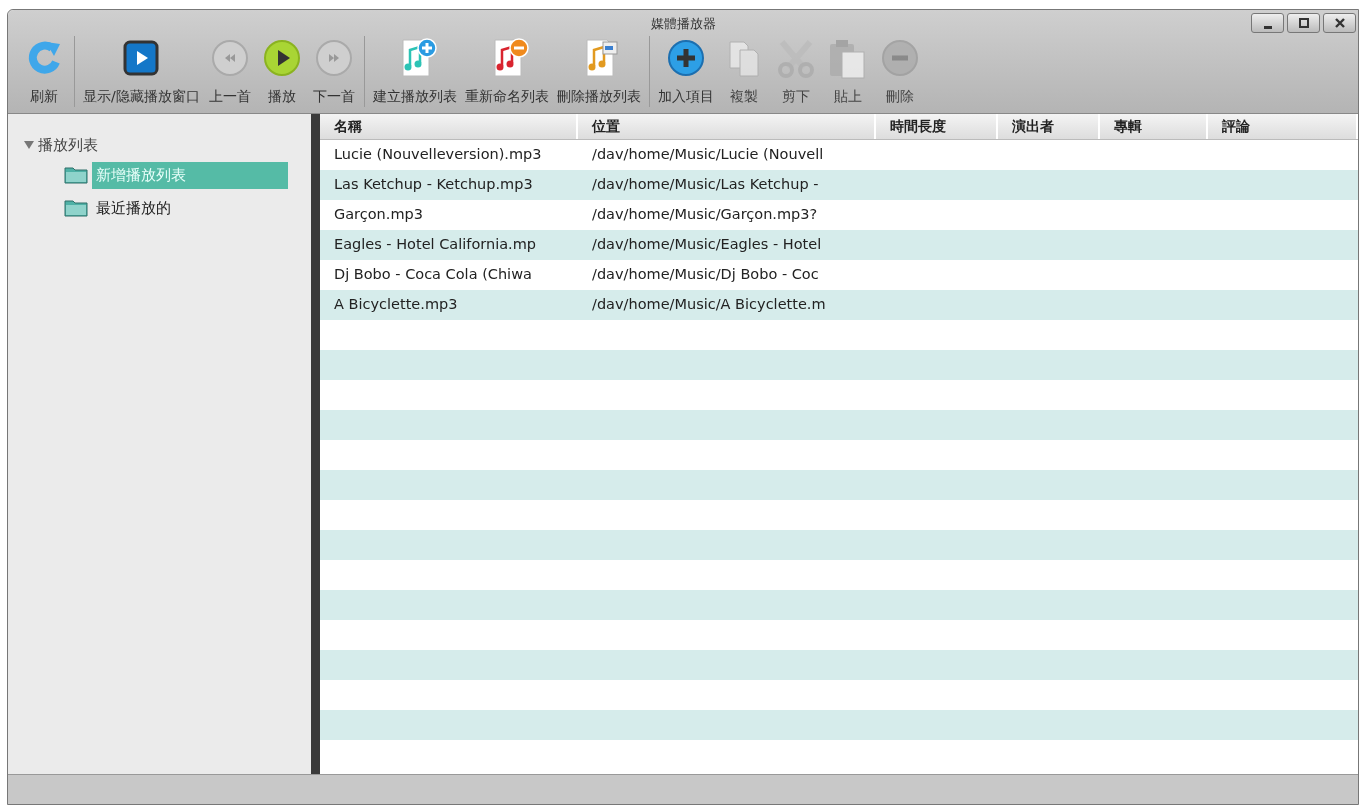 The image size is (1359, 805). I want to click on toolbar-button: 重新命名列表, so click(506, 71).